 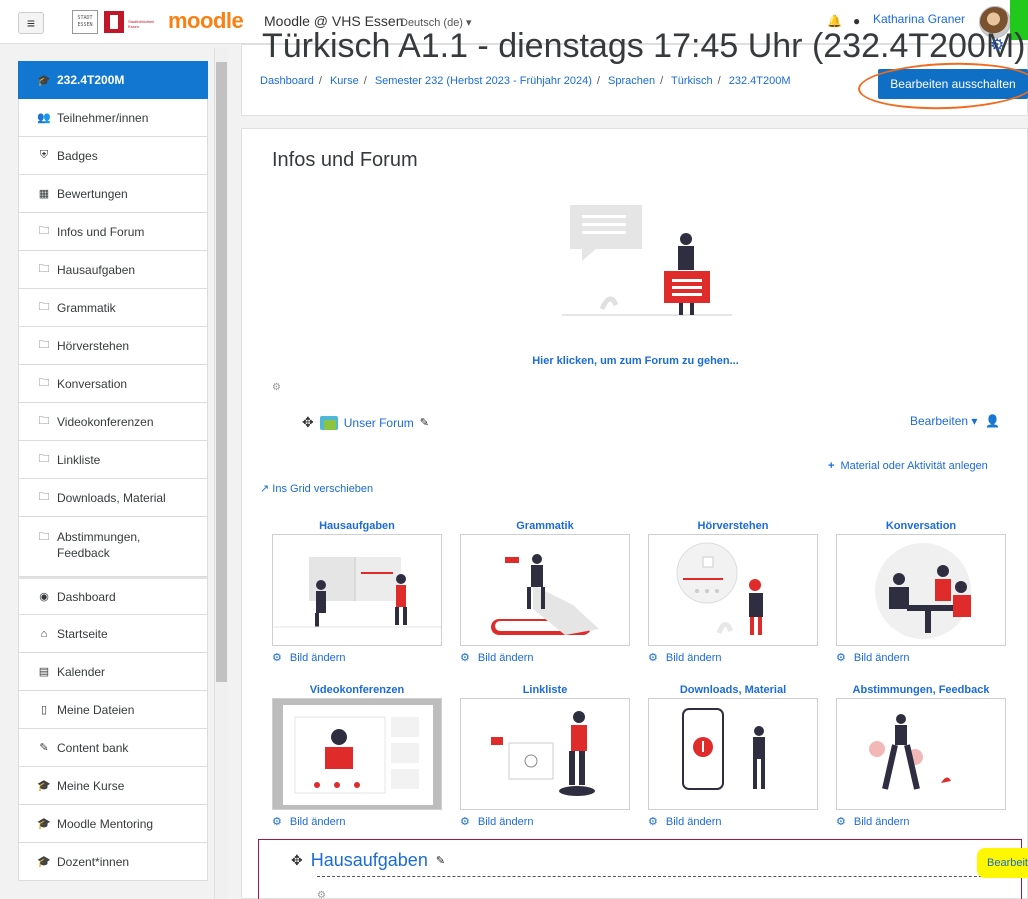 I want to click on tile-linkliste: Linkliste ⚙ Bild ändern, so click(x=545, y=756).